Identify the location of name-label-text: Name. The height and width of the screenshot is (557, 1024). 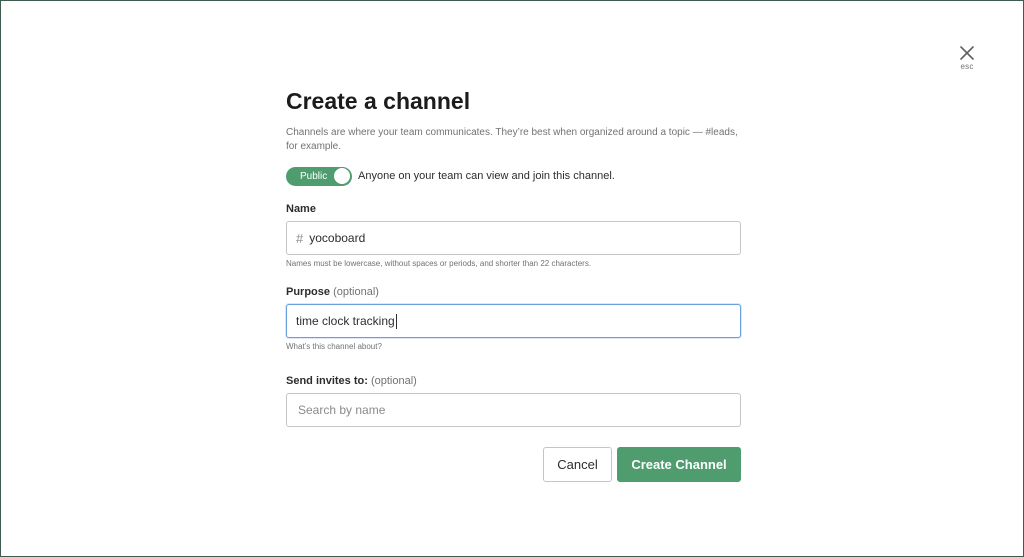
(301, 209).